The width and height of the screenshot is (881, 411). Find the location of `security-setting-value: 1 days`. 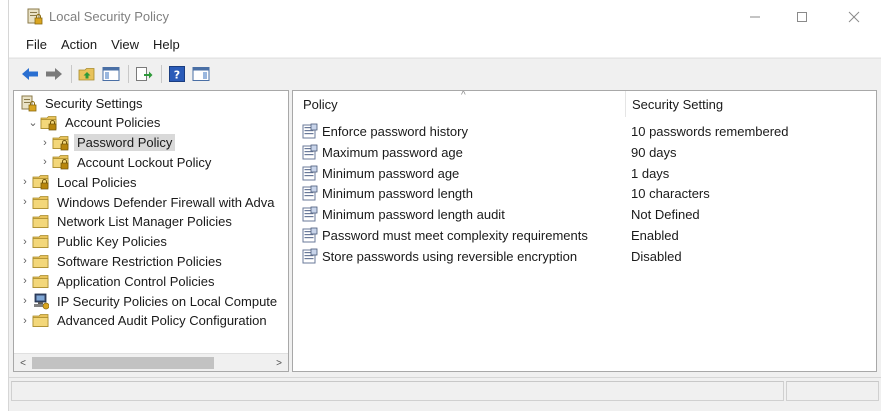

security-setting-value: 1 days is located at coordinates (650, 173).